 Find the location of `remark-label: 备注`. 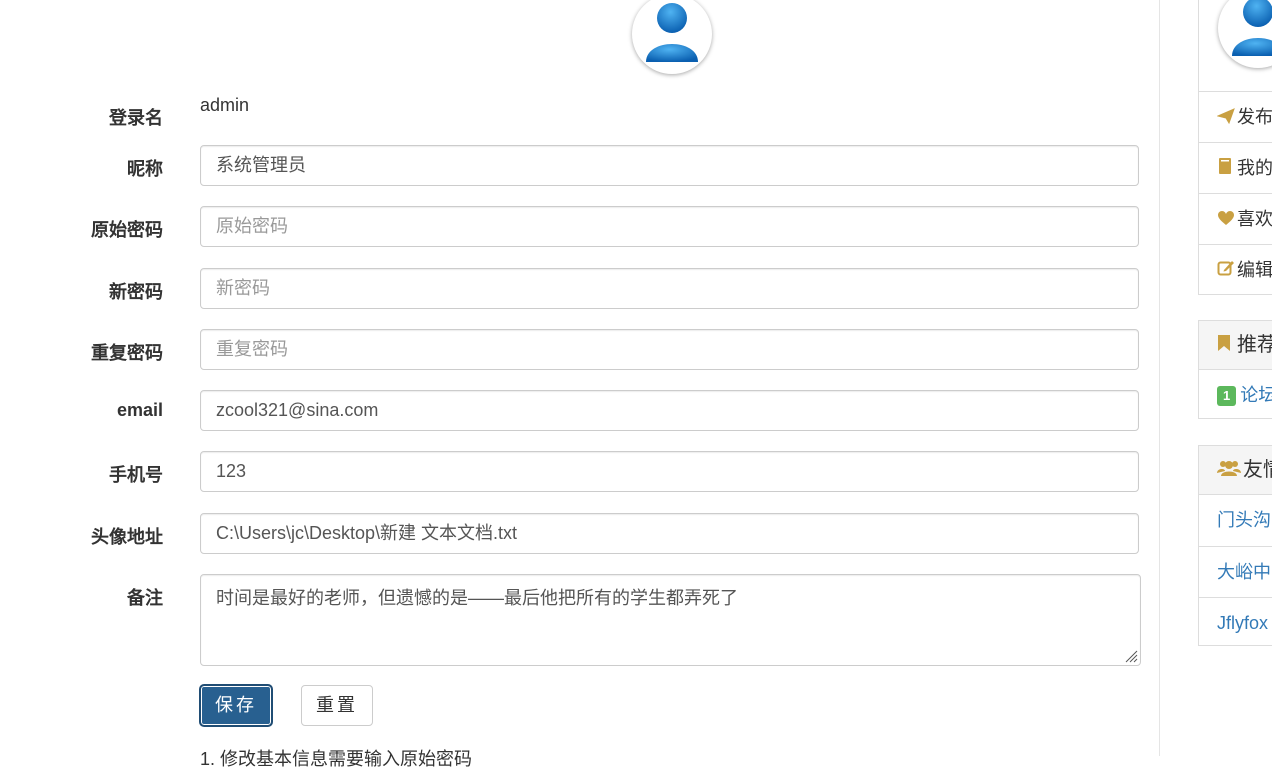

remark-label: 备注 is located at coordinates (145, 598).